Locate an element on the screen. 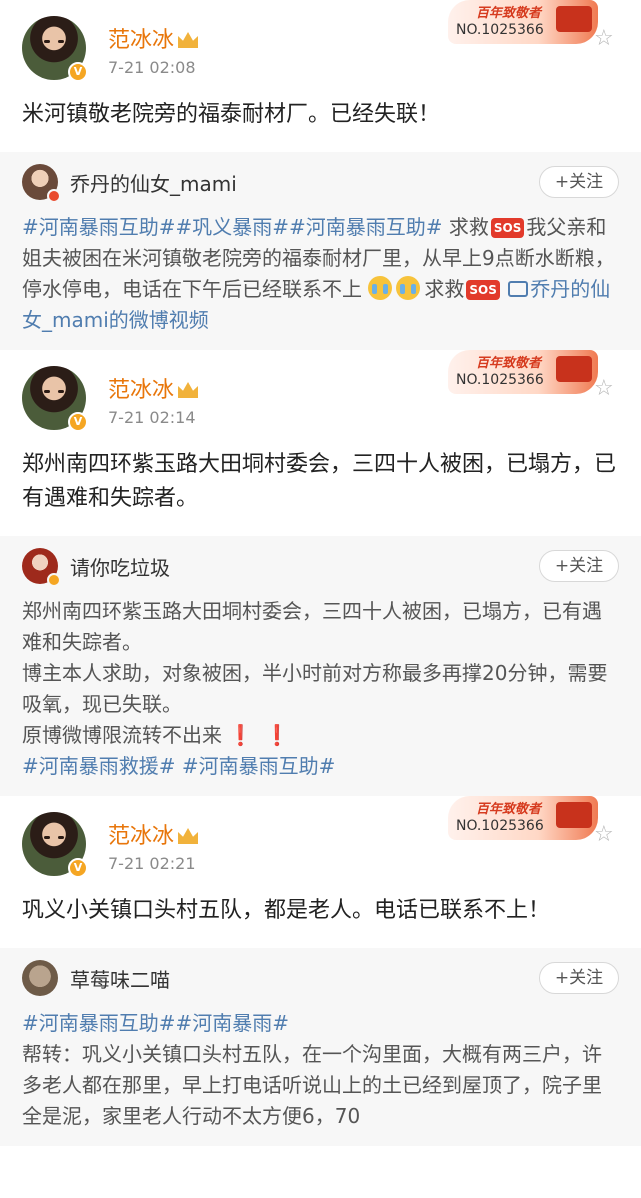 The image size is (641, 1198). post-text: 巩义小关镇口头村五队，都是老人。电话已联系不上！ is located at coordinates (286, 910).